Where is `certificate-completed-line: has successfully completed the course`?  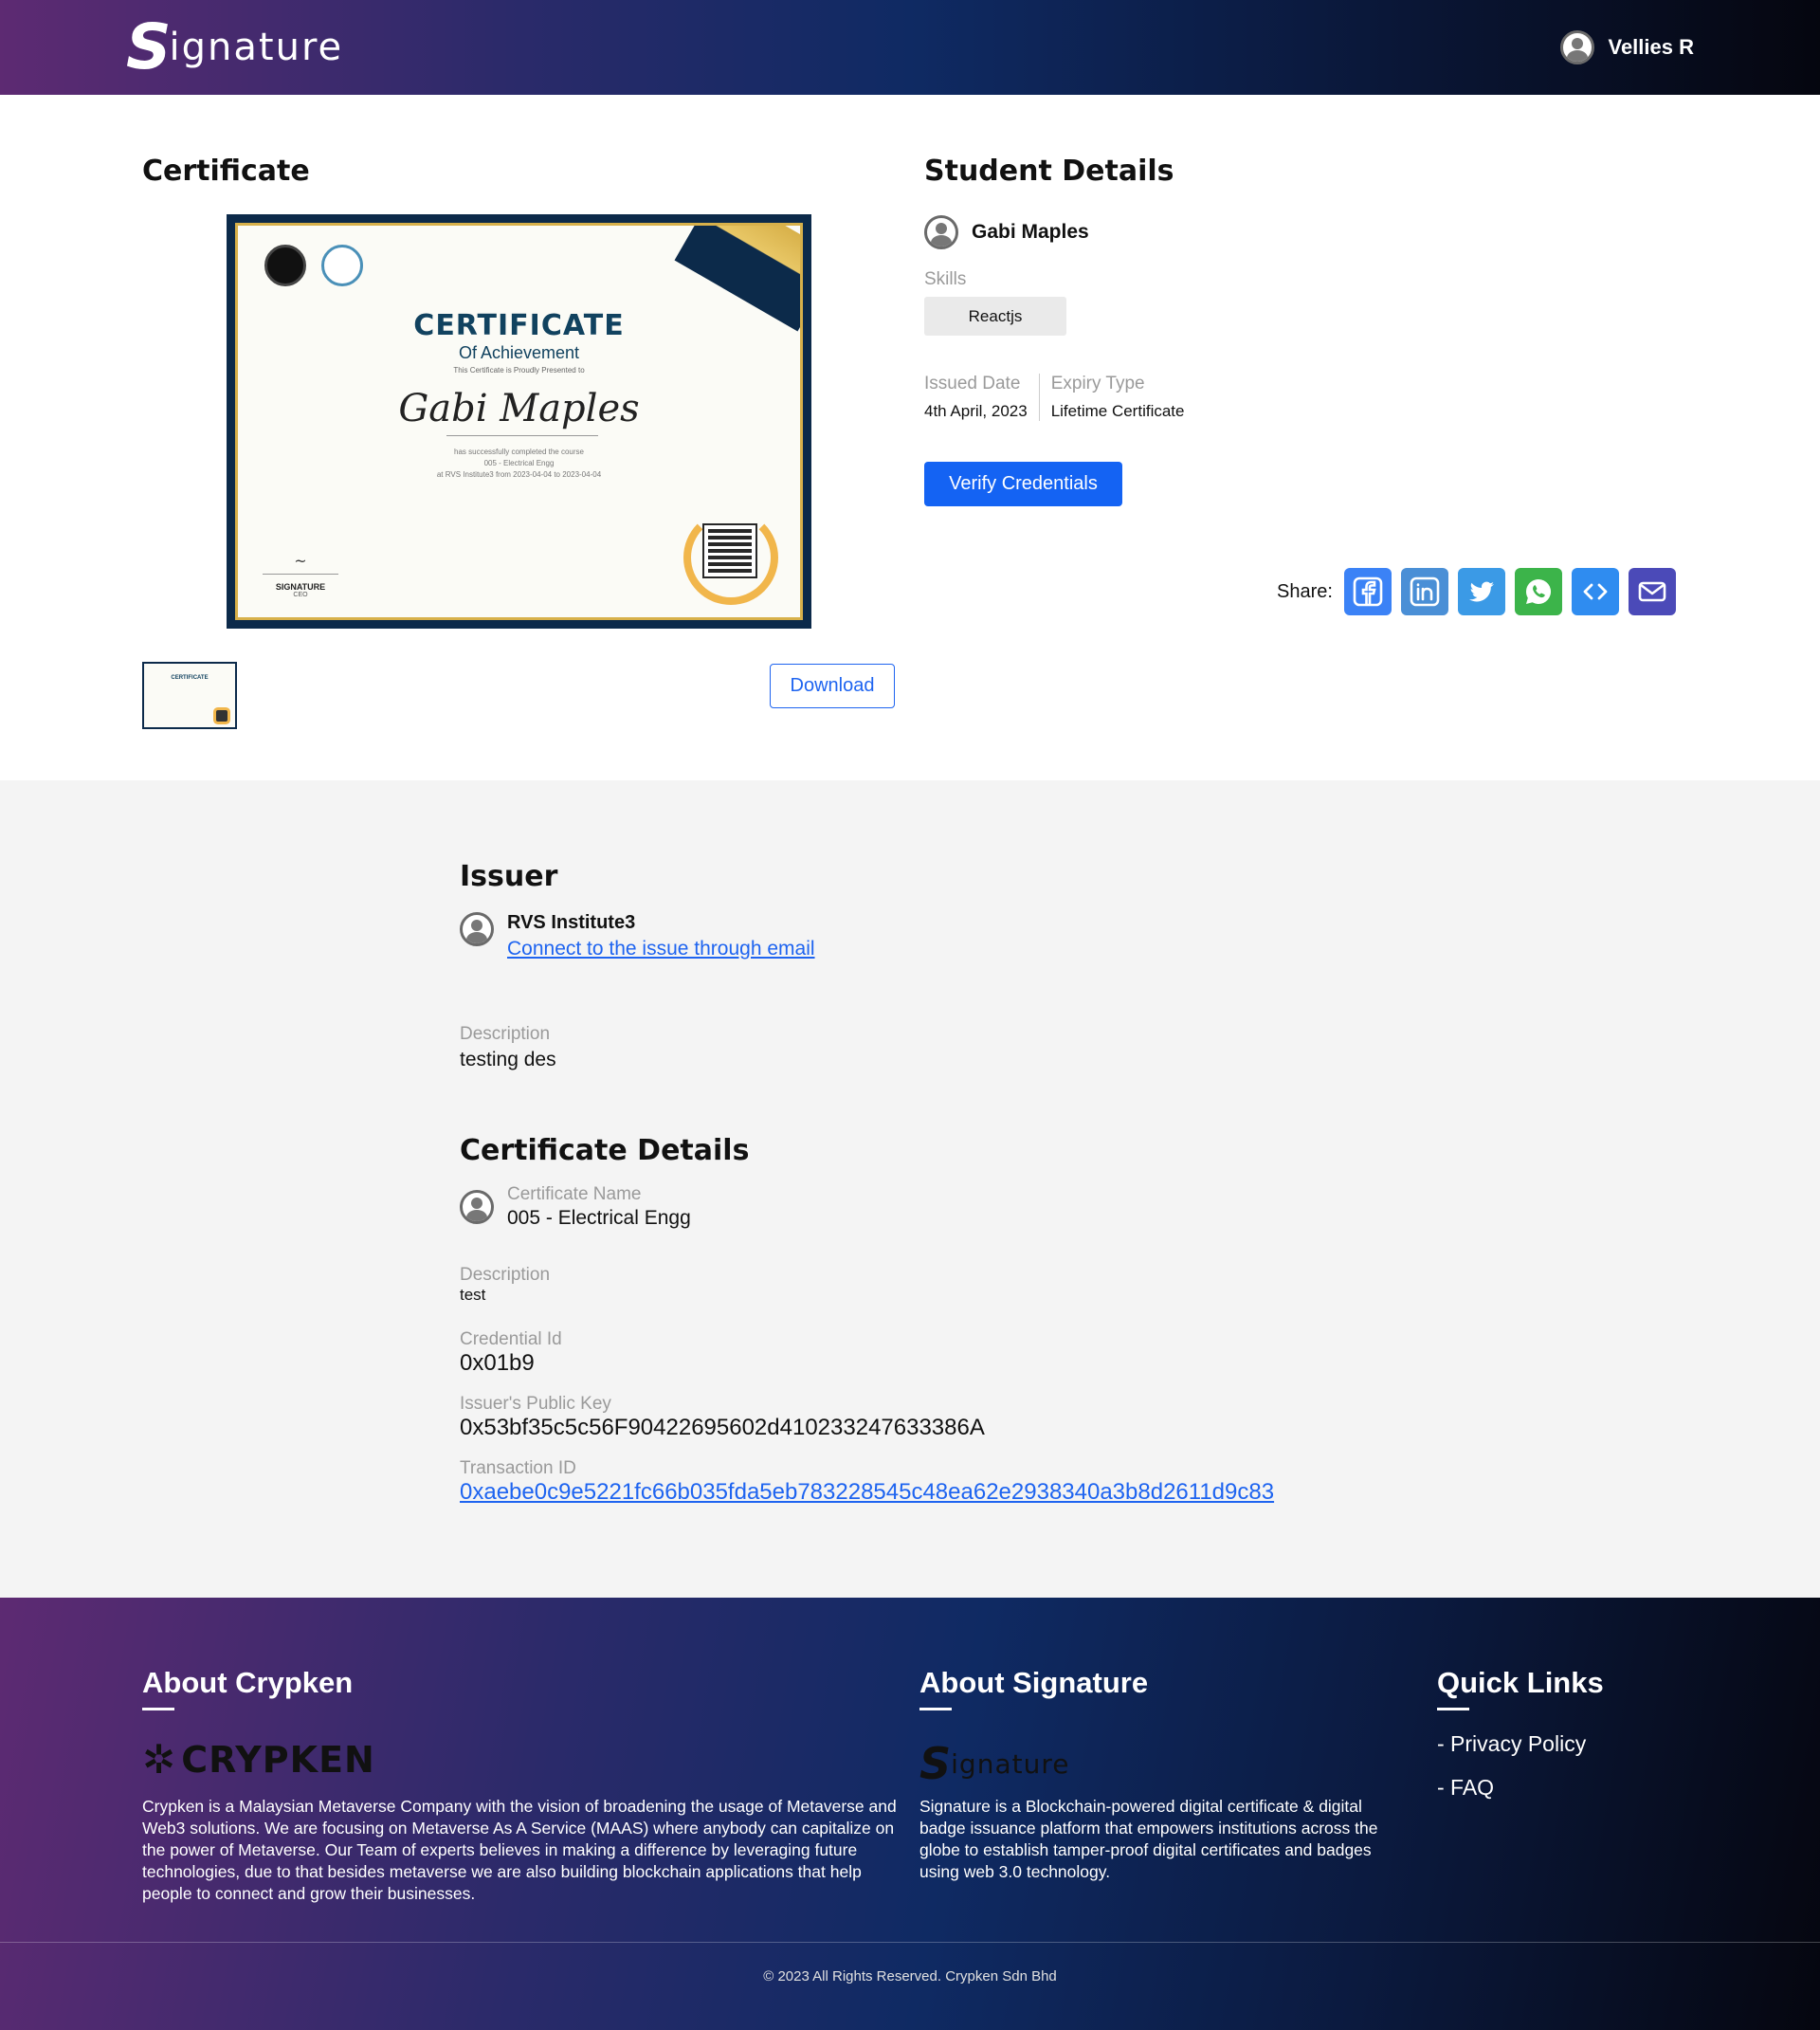 certificate-completed-line: has successfully completed the course is located at coordinates (519, 452).